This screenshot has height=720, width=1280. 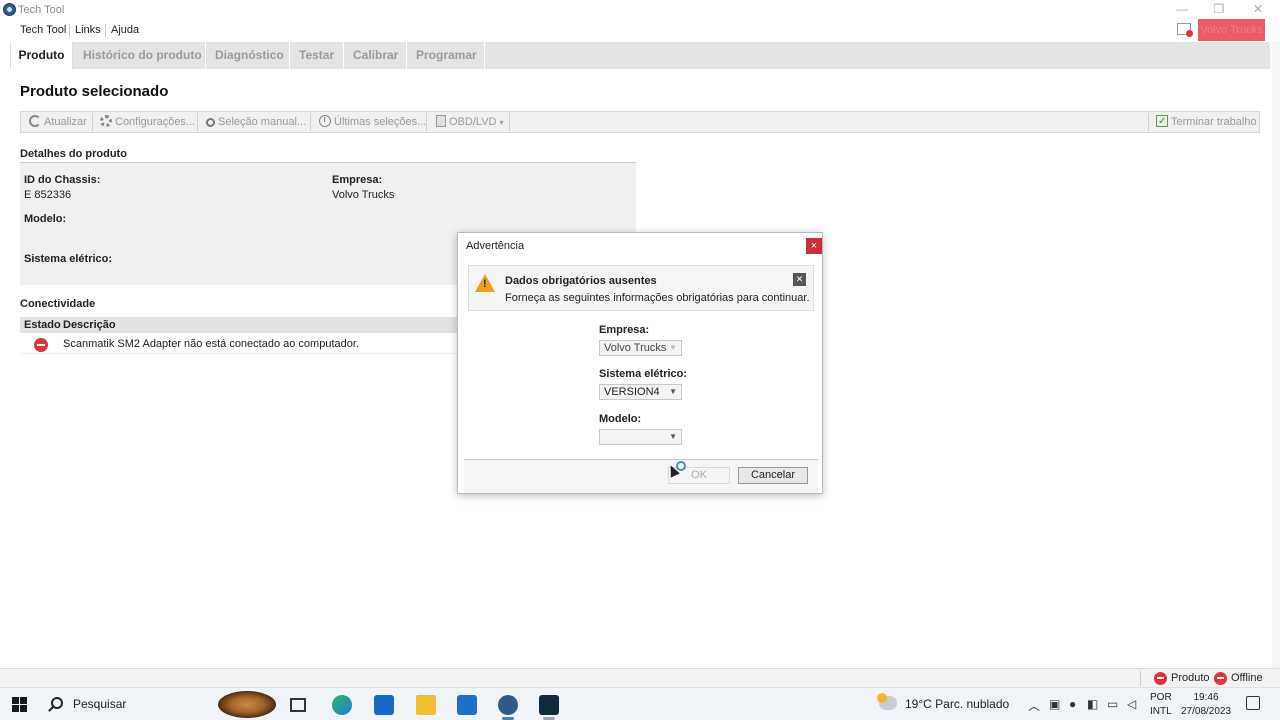 I want to click on finish-work-button: Terminar trabalho, so click(x=1206, y=122).